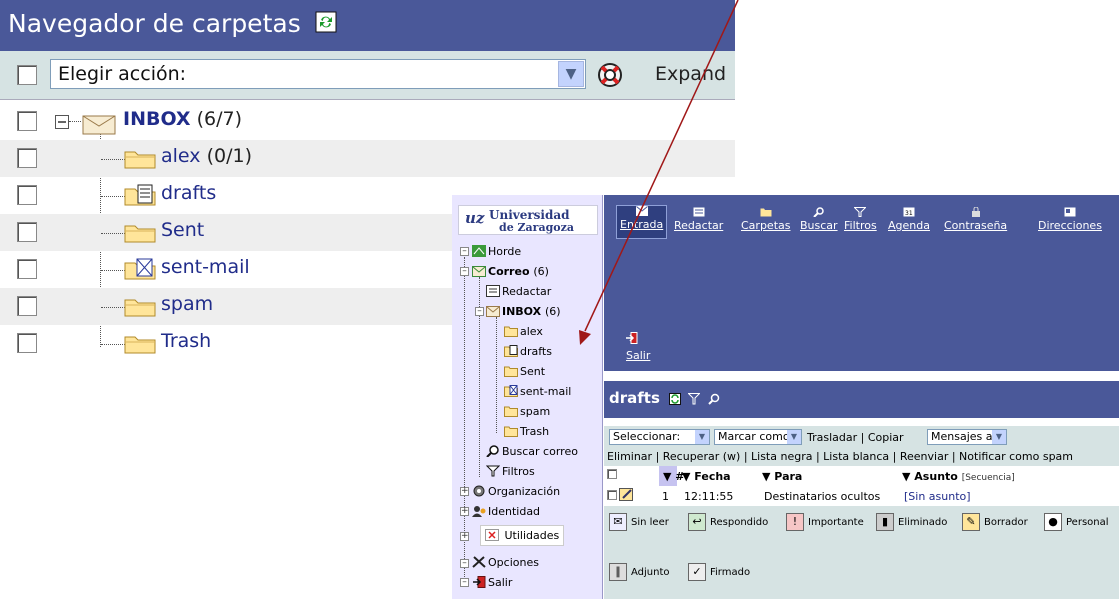  What do you see at coordinates (367, 121) in the screenshot?
I see `folder-row-inbox: INBOX (6/7)` at bounding box center [367, 121].